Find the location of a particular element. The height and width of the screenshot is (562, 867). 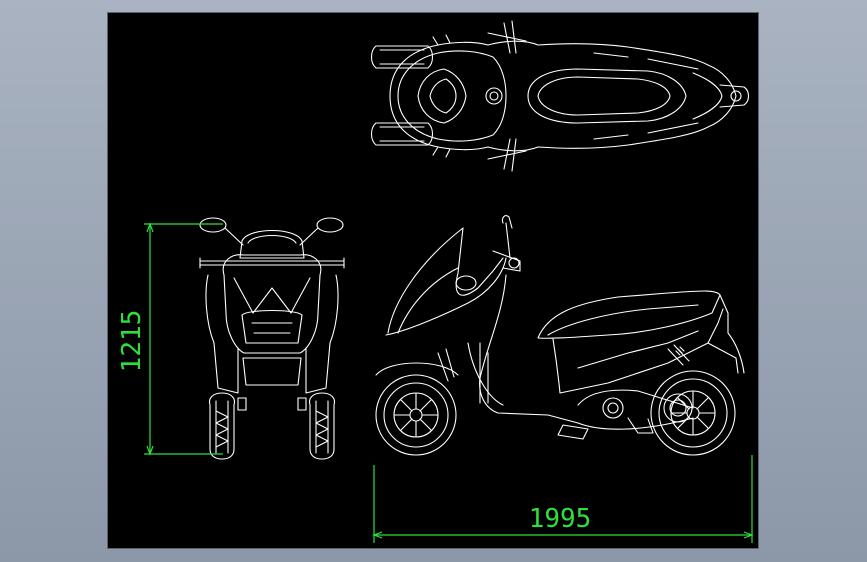

length-dimension: 1995 is located at coordinates (563, 499).